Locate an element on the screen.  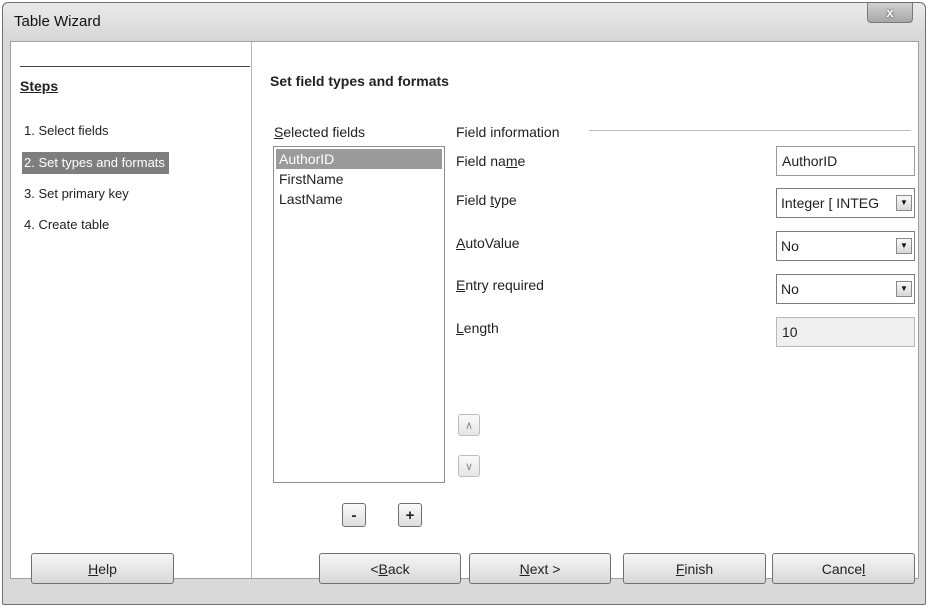
list-item: LastName is located at coordinates (359, 199).